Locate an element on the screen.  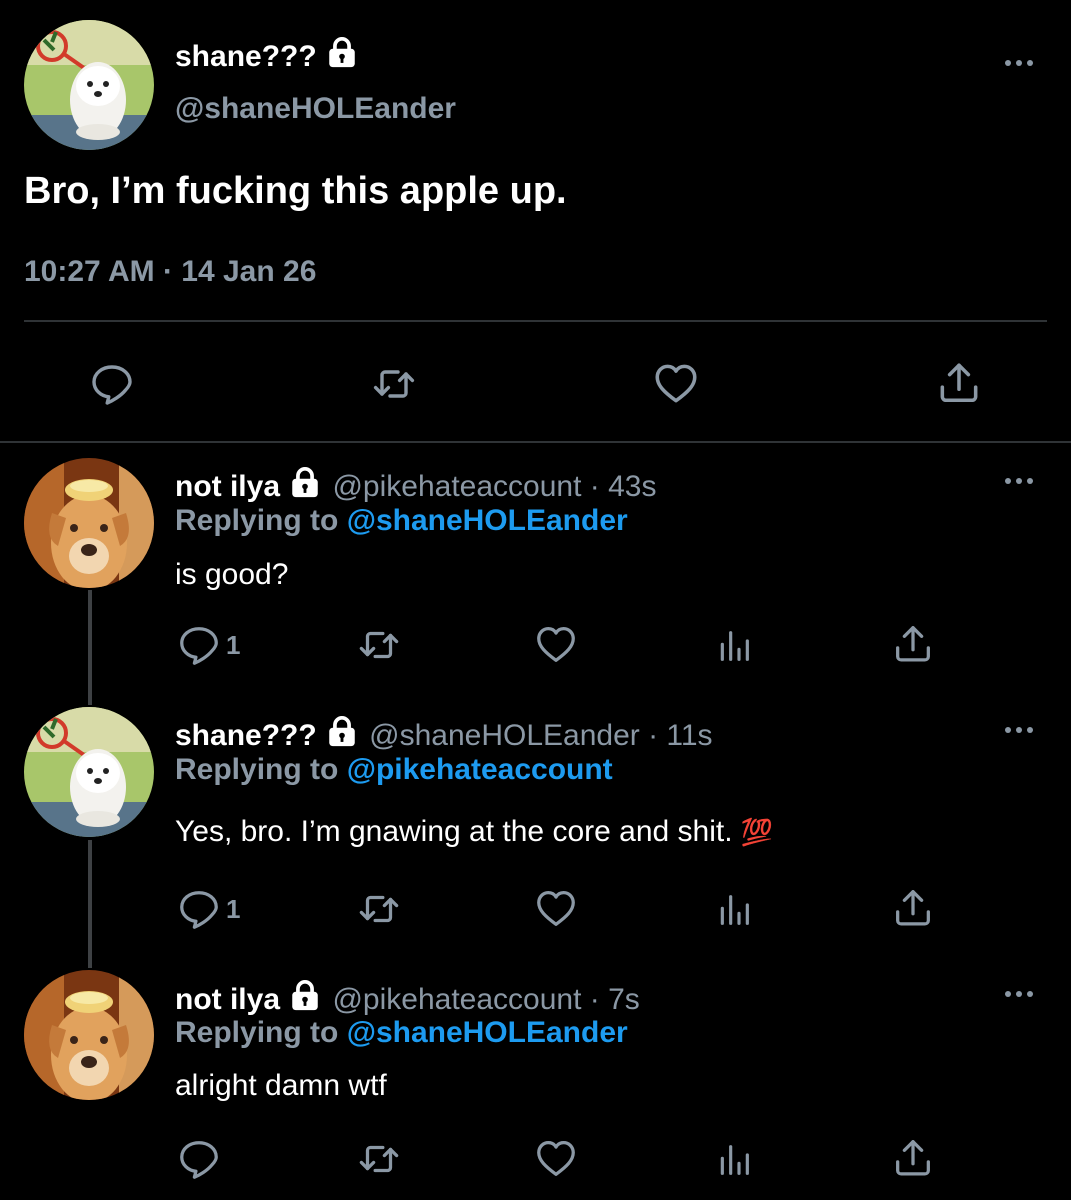
tweet-text: Bro, I’m fucking this apple up. is located at coordinates (295, 191).